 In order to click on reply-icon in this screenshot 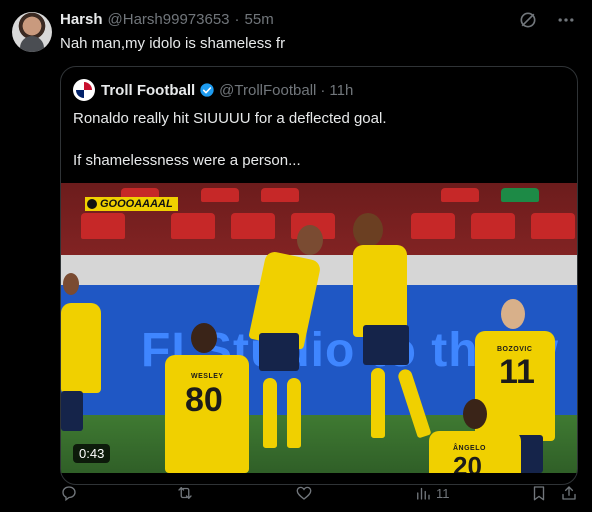, I will do `click(69, 494)`.